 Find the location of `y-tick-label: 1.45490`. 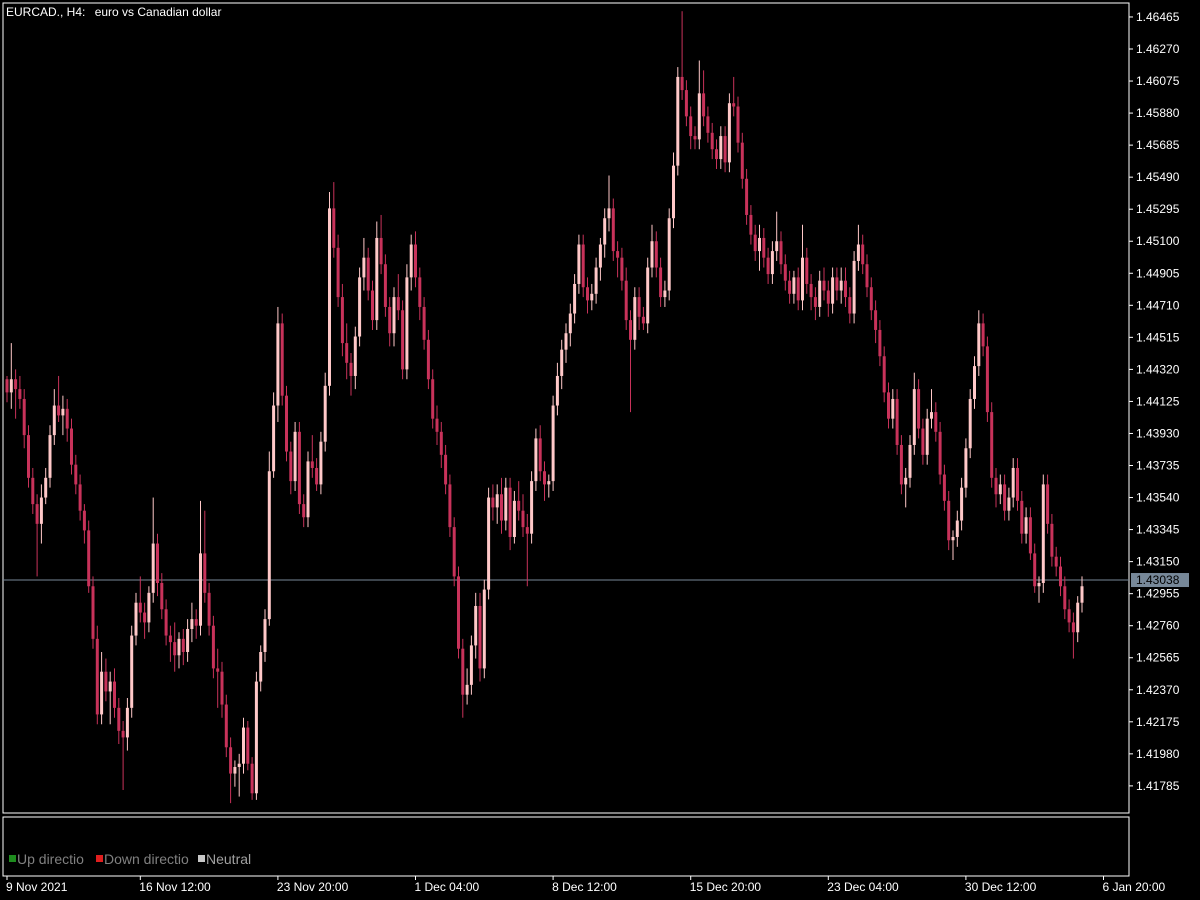

y-tick-label: 1.45490 is located at coordinates (1158, 177).